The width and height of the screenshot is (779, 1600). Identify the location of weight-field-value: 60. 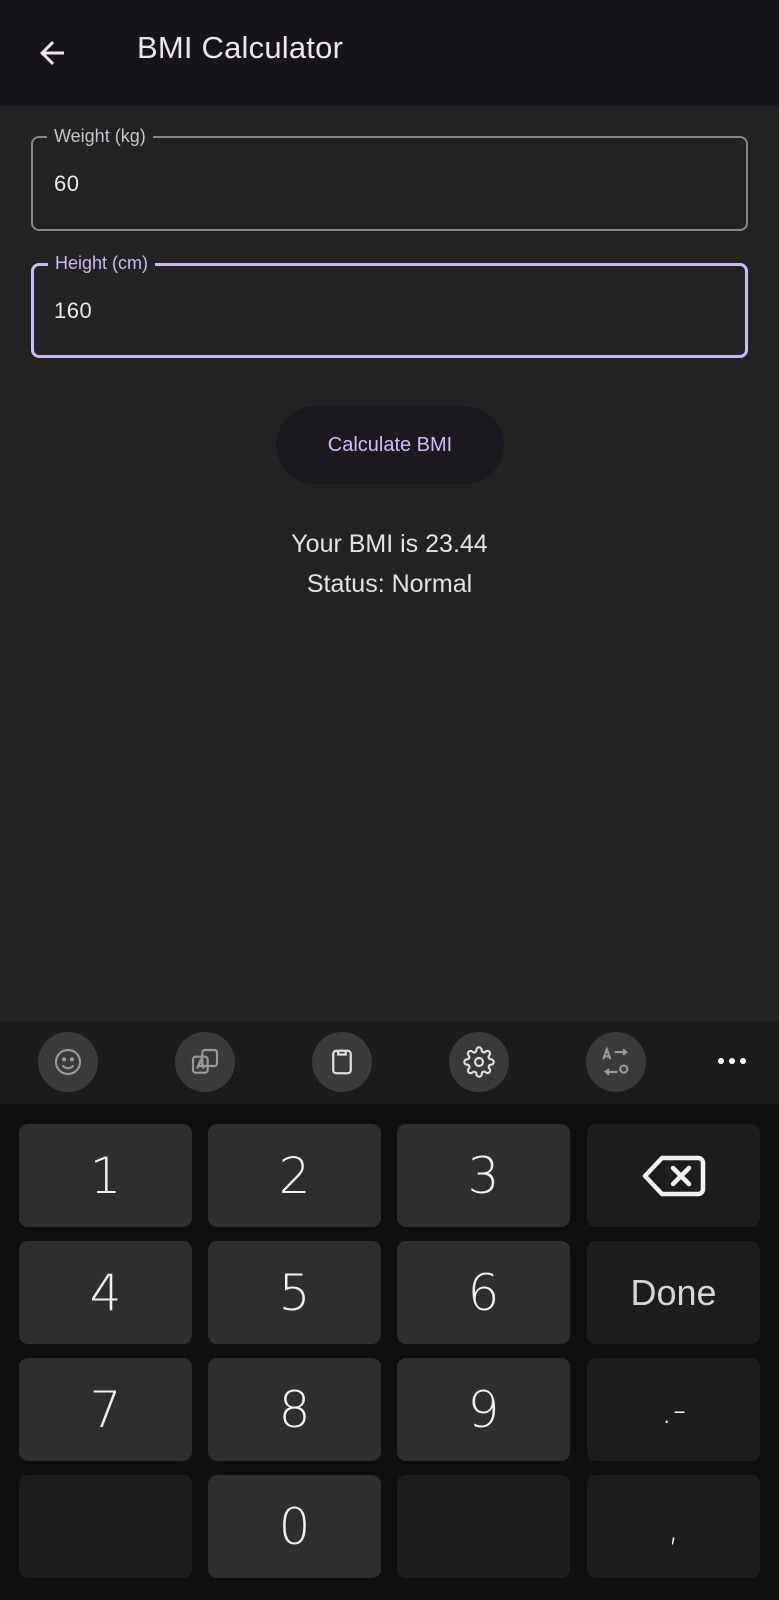
(67, 183).